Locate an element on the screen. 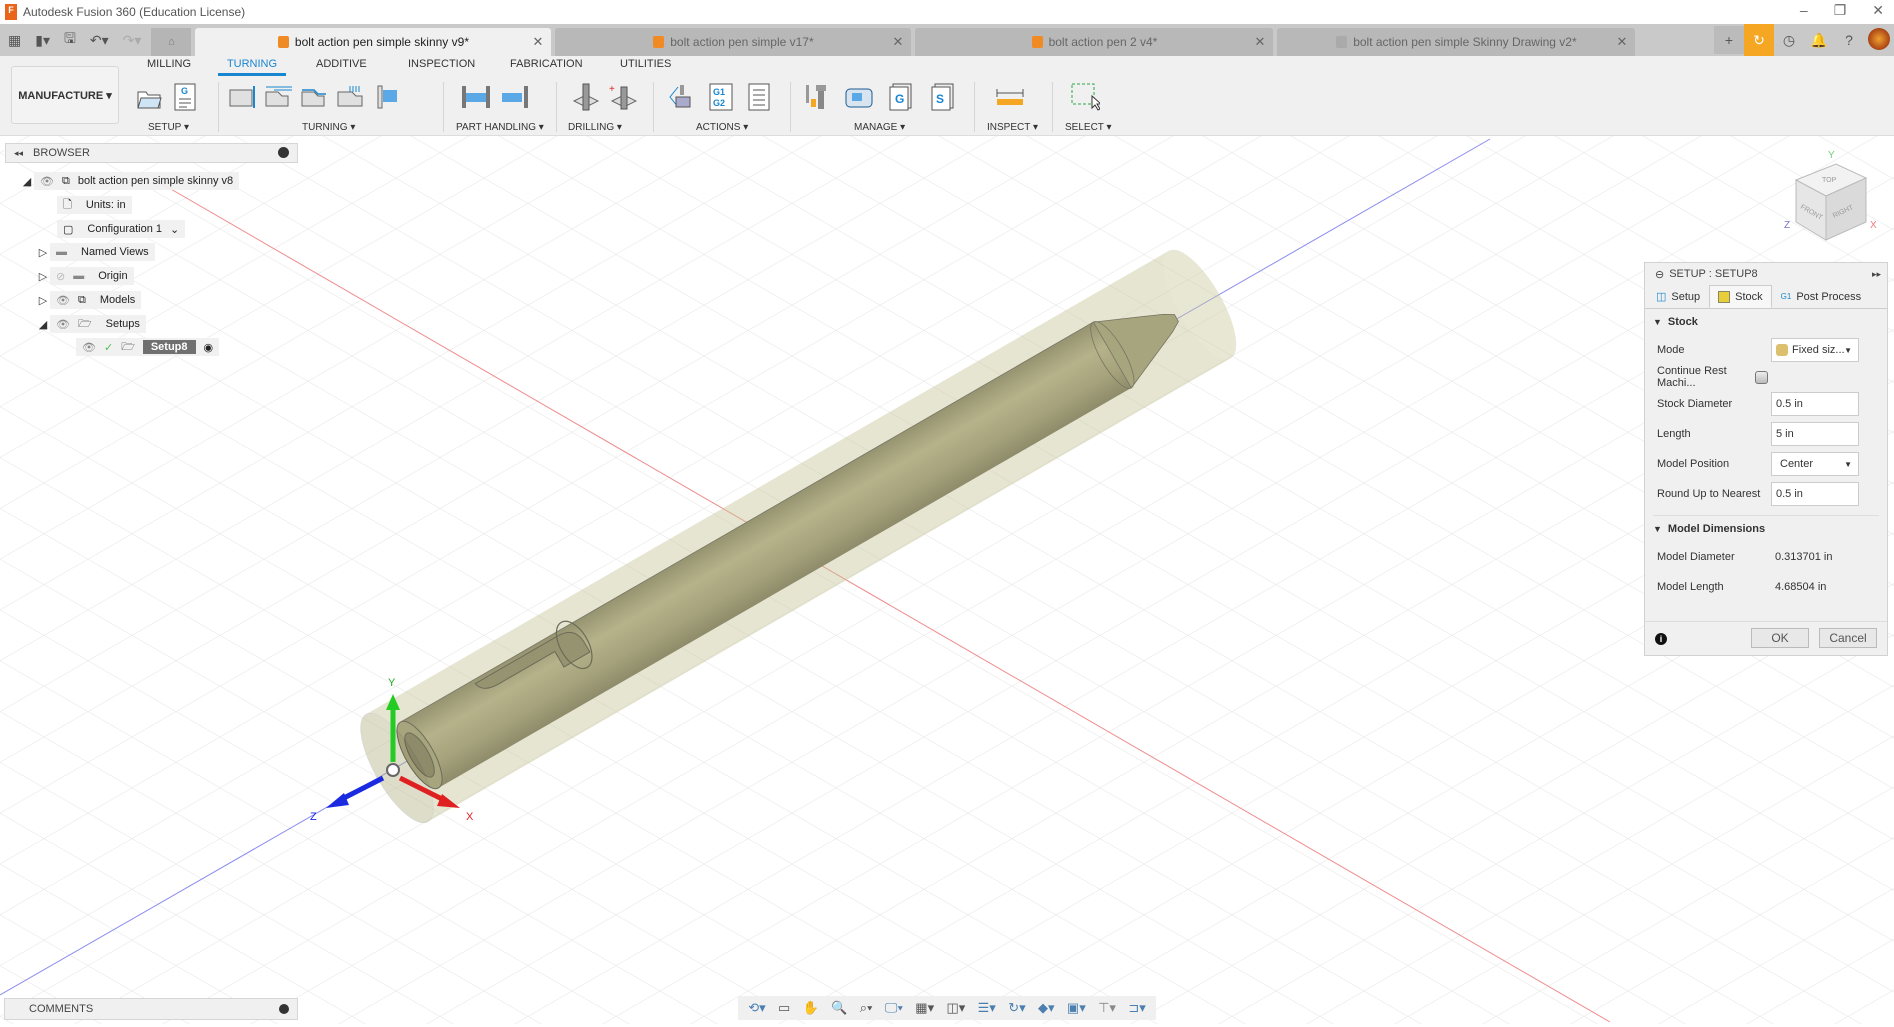 This screenshot has width=1894, height=1027. display-settings-icon: 🖵▾ is located at coordinates (894, 1008).